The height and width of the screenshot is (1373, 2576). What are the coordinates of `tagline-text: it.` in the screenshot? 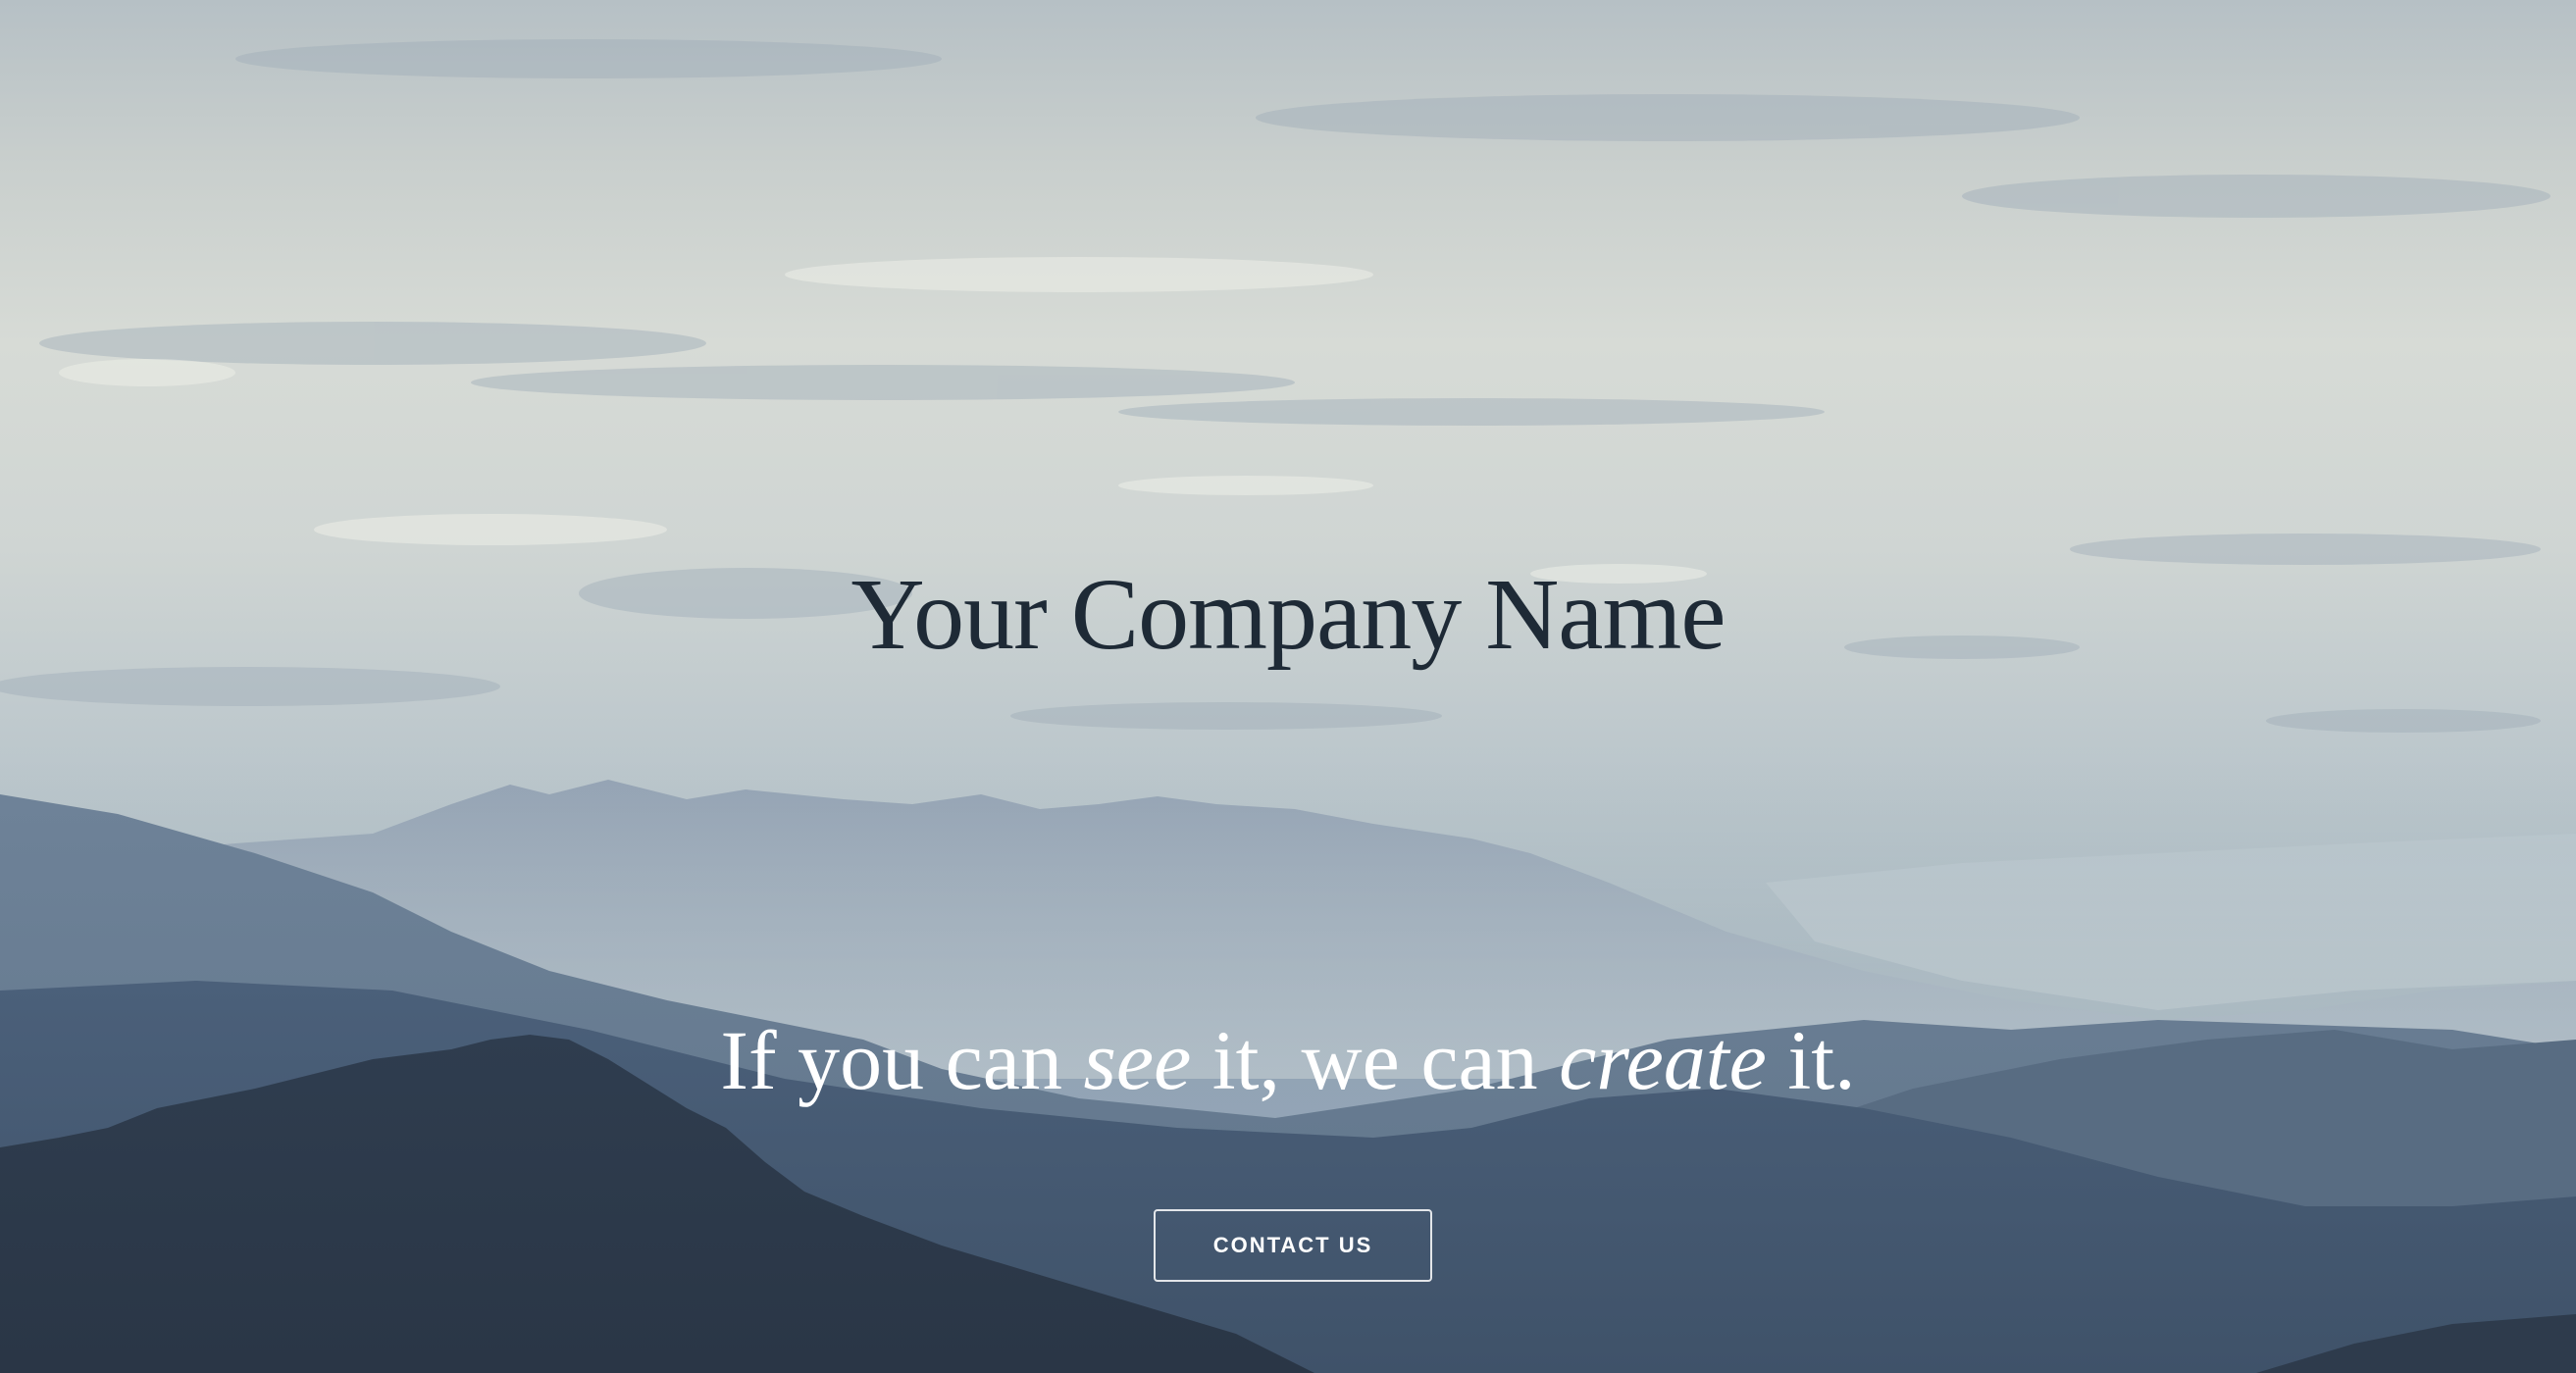 It's located at (1811, 1060).